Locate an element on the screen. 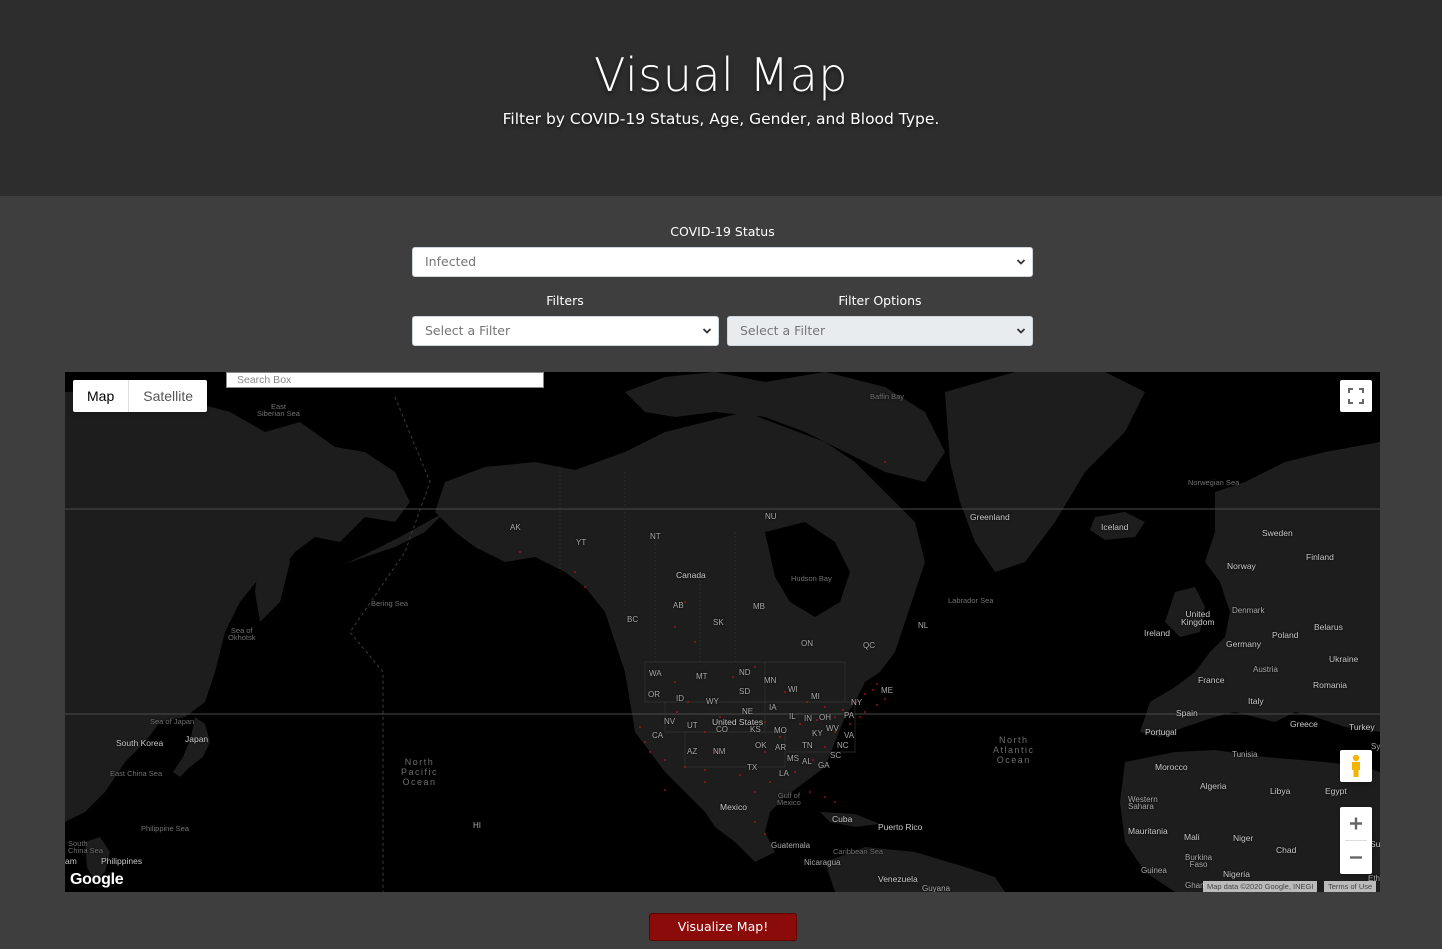 The height and width of the screenshot is (949, 1442). map-label-nl: NL is located at coordinates (923, 625).